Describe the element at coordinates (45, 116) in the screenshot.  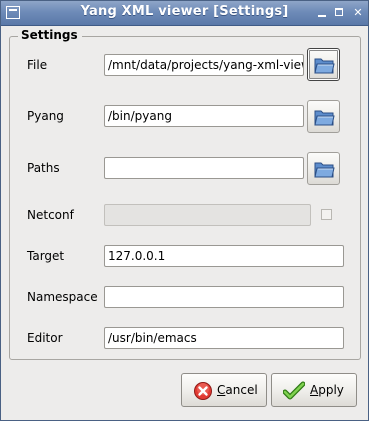
I see `pyang-label: Pyang` at that location.